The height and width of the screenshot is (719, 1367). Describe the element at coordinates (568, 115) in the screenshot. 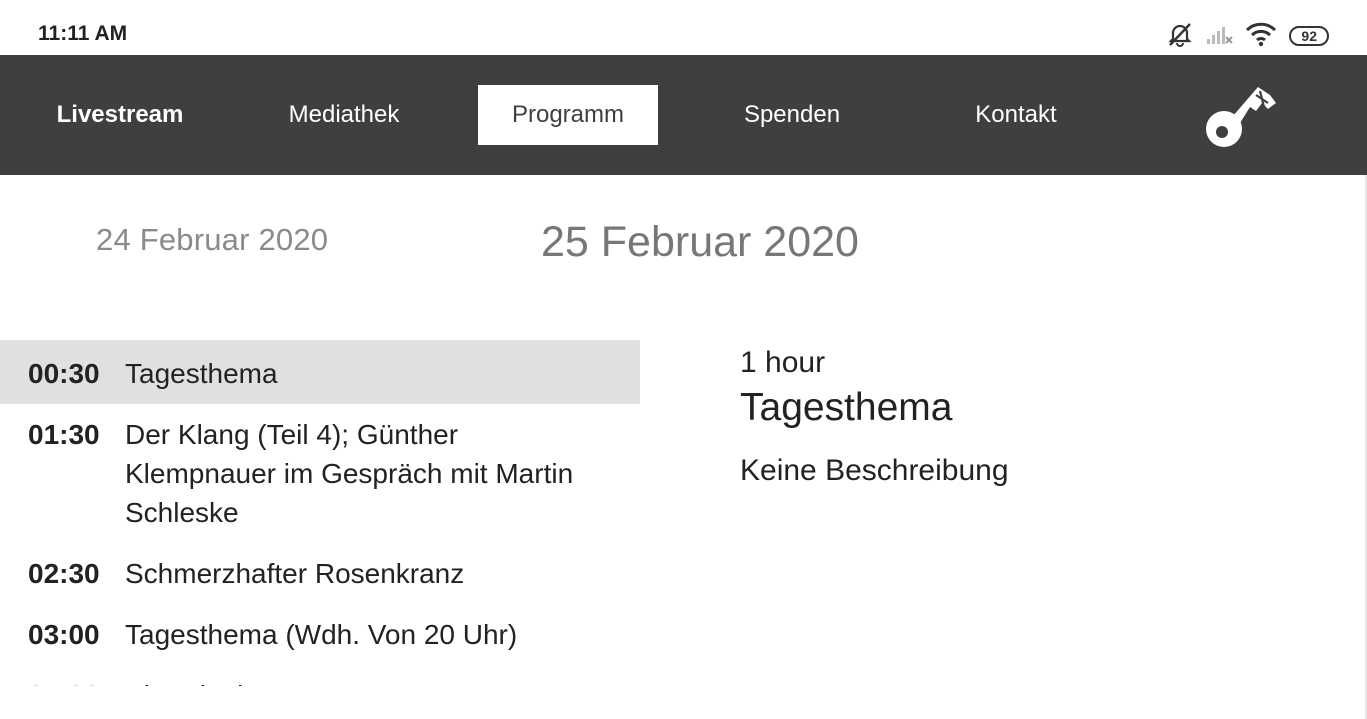

I see `nav-programm-active: Programm` at that location.